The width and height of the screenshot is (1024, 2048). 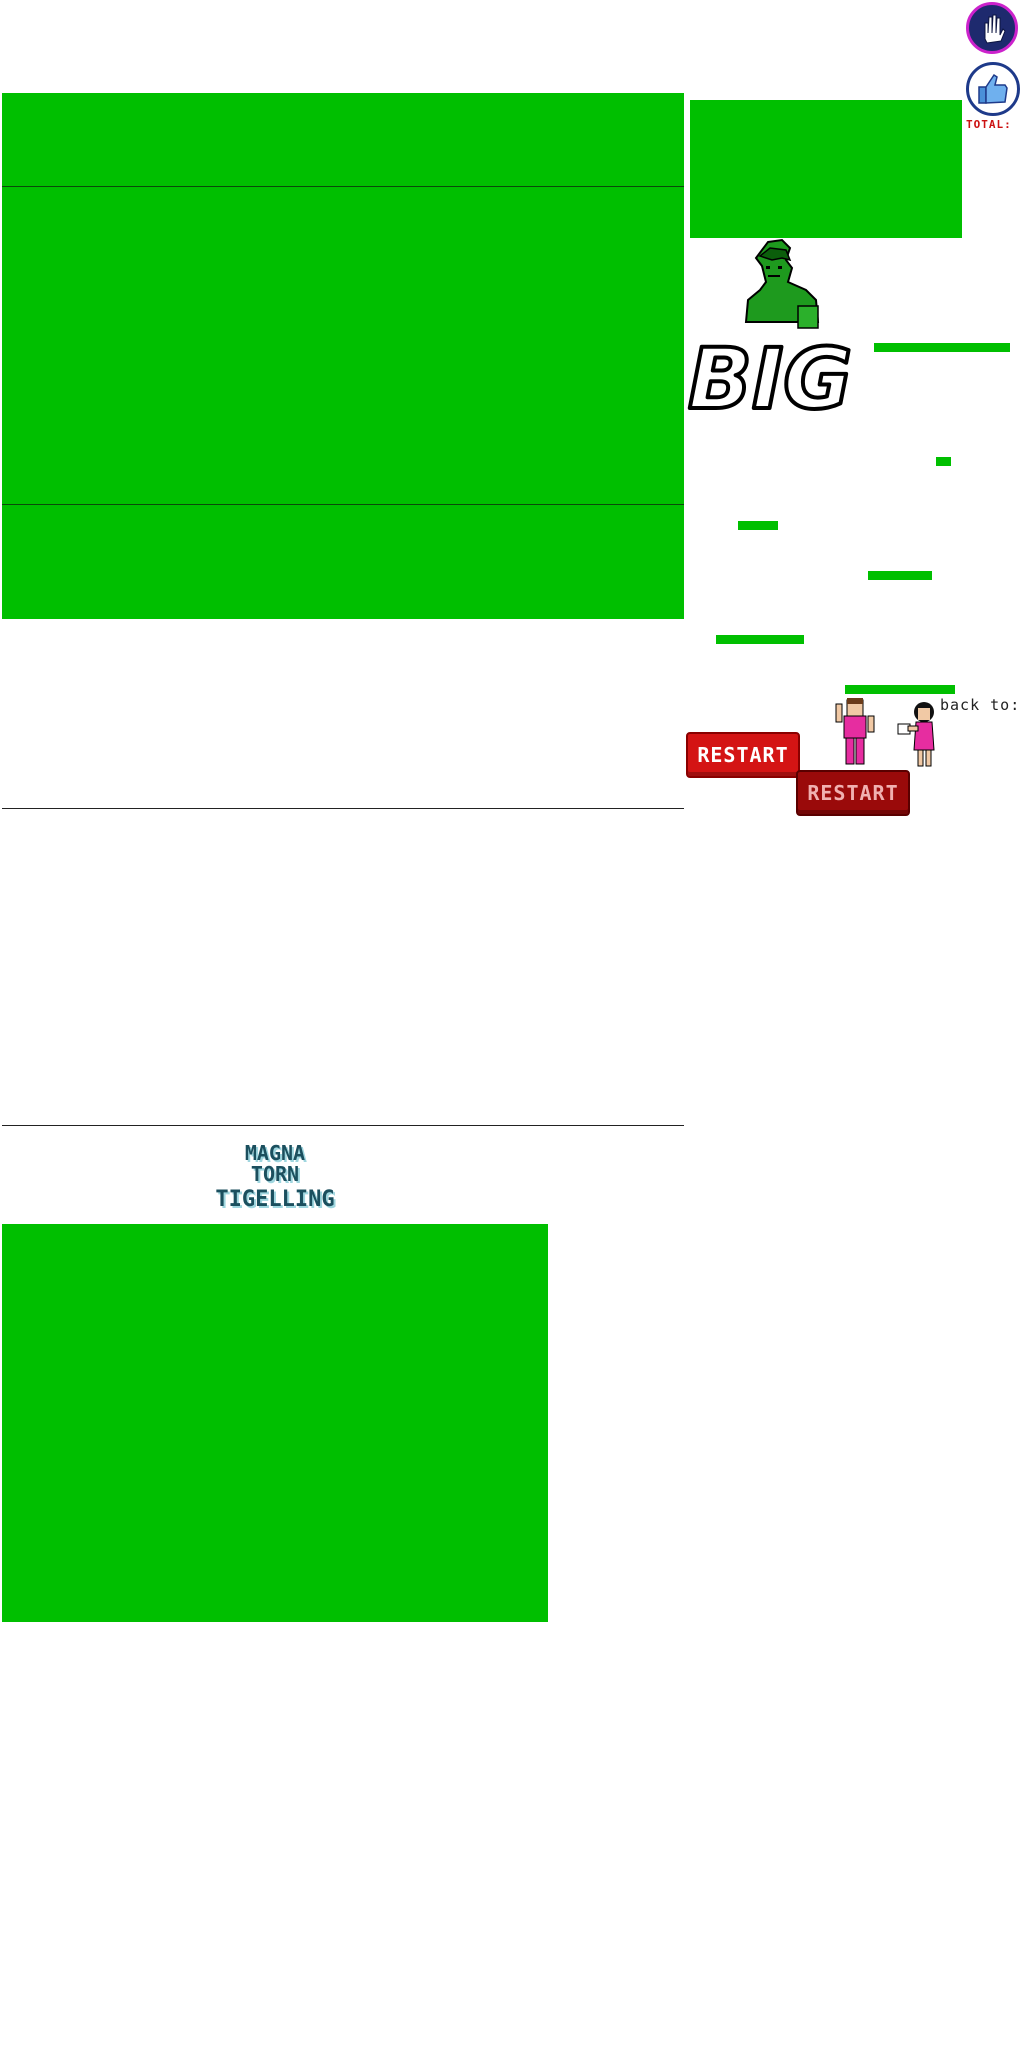 I want to click on back-to-label: back to:, so click(x=980, y=705).